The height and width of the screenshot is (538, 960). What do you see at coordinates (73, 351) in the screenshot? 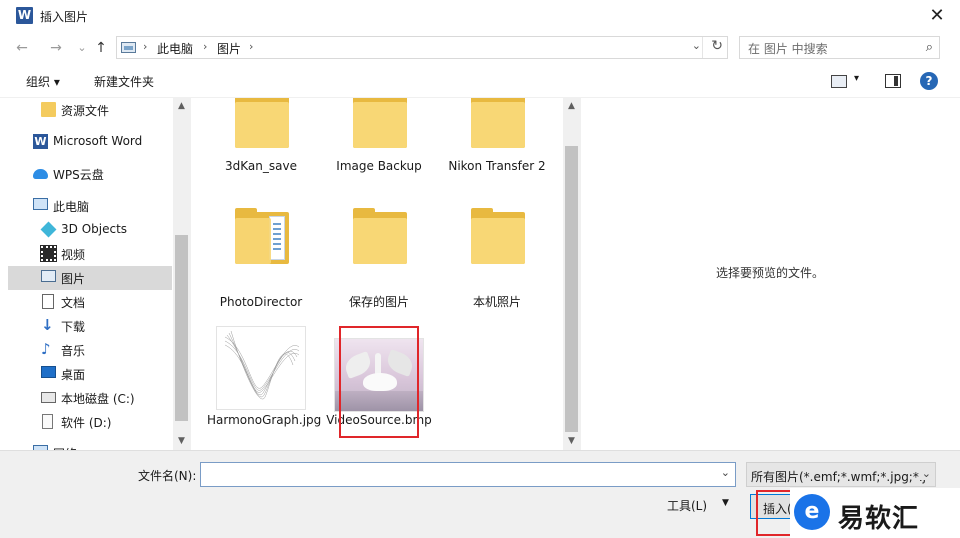
I see `nav-item-label: 音乐` at bounding box center [73, 351].